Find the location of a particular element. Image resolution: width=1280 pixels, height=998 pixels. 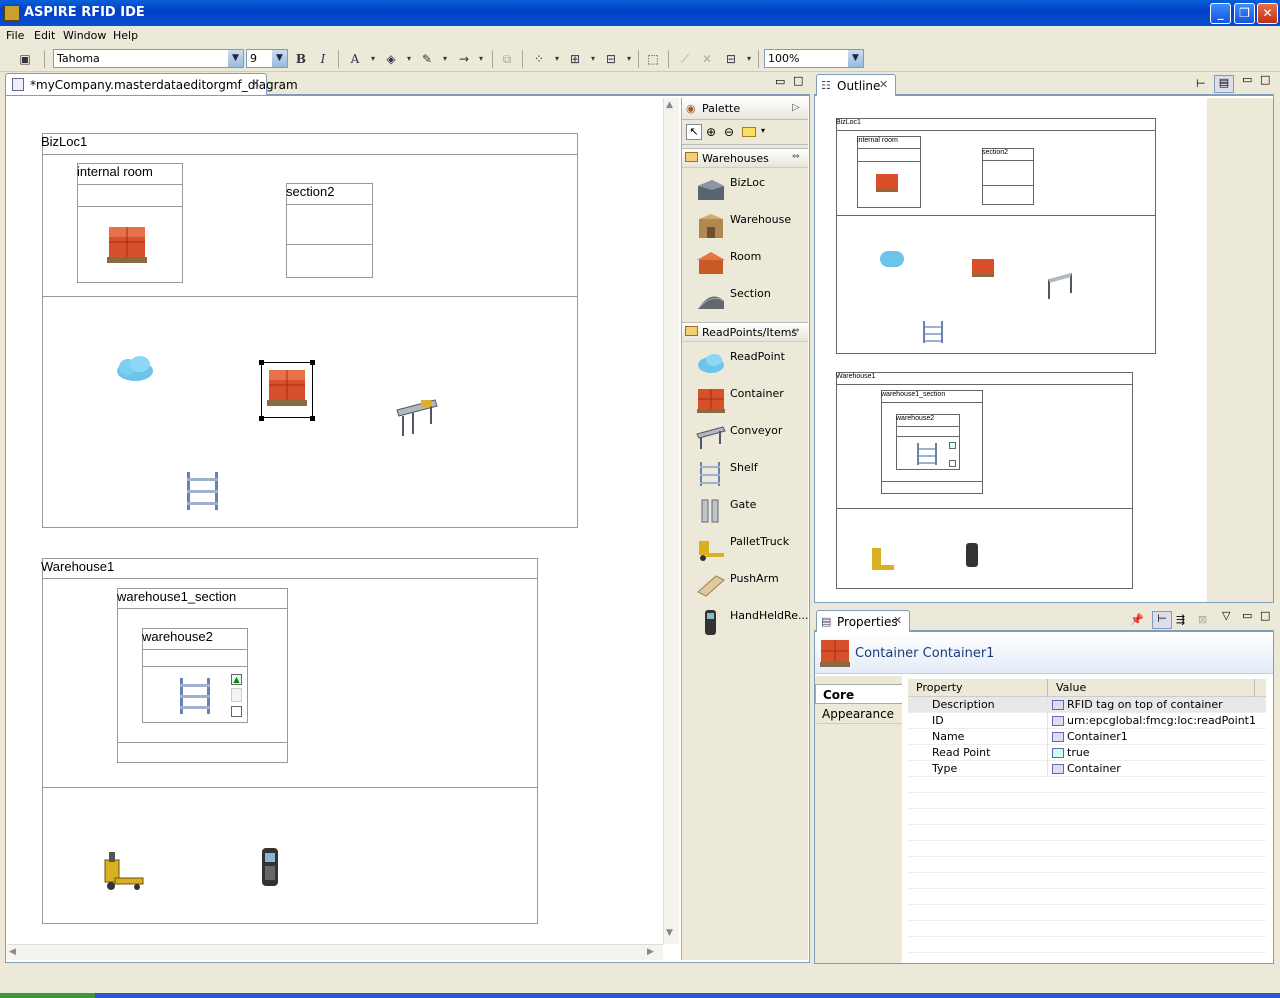

close-button: ✕ is located at coordinates (1267, 13).